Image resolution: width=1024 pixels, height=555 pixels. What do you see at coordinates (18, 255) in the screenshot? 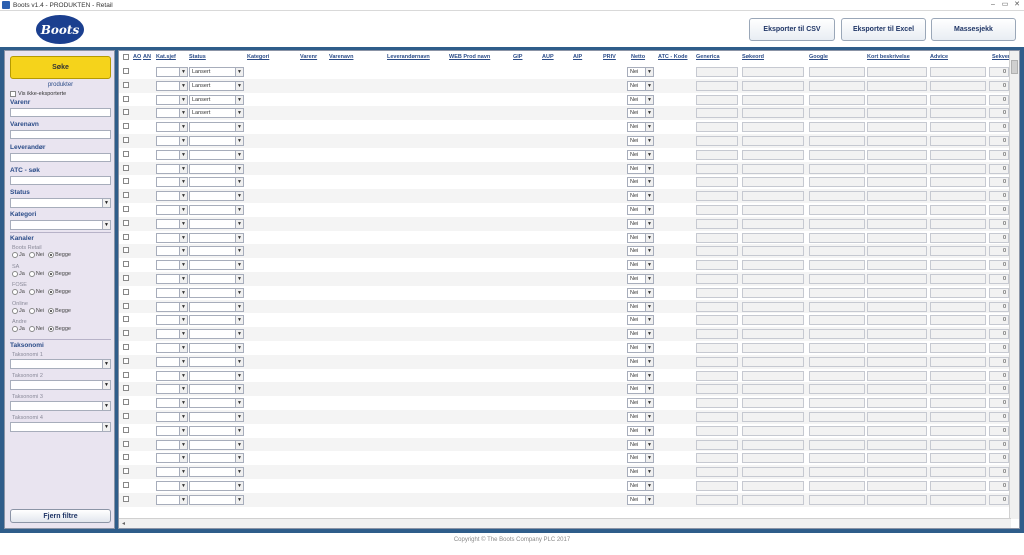
I see `channel-radio-ja: Ja` at bounding box center [18, 255].